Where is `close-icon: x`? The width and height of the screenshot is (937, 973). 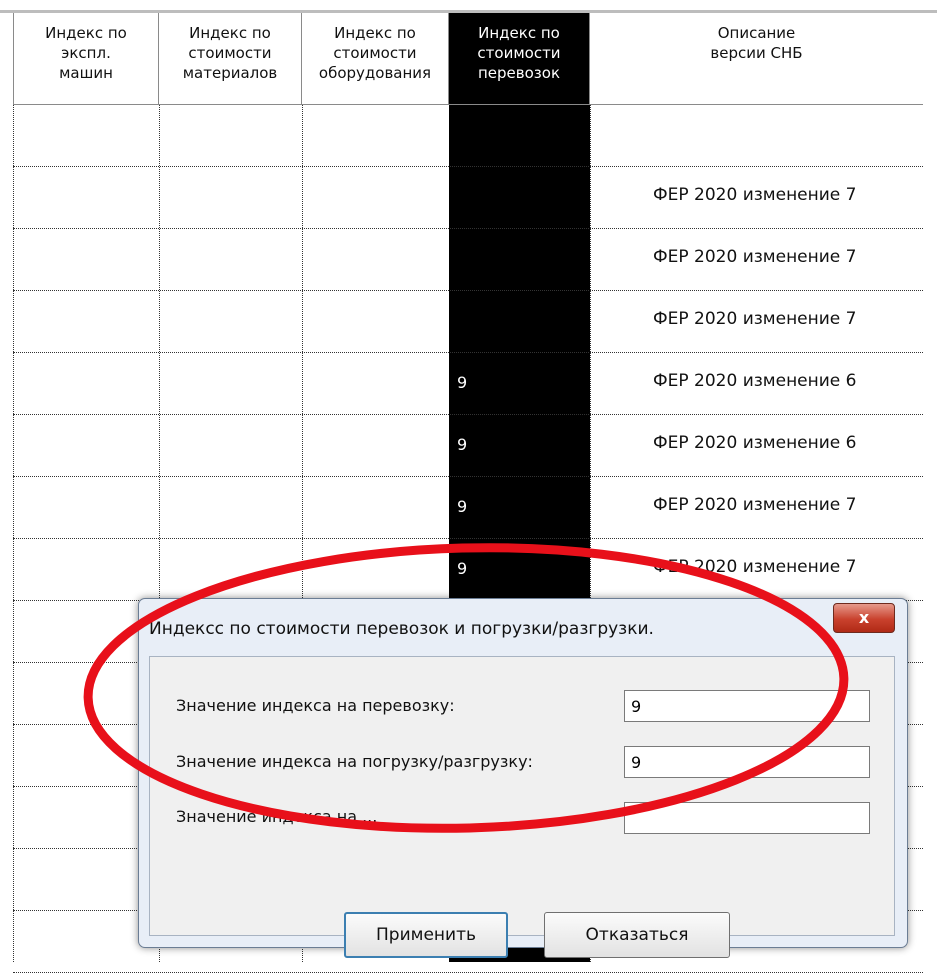
close-icon: x is located at coordinates (864, 617).